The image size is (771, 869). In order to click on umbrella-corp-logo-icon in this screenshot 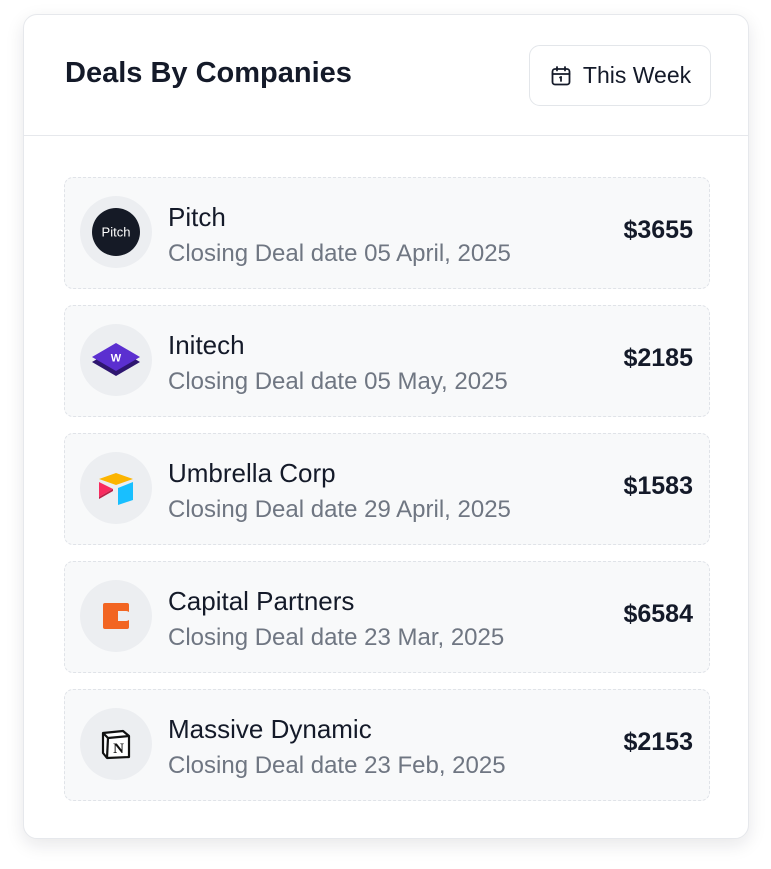, I will do `click(116, 489)`.